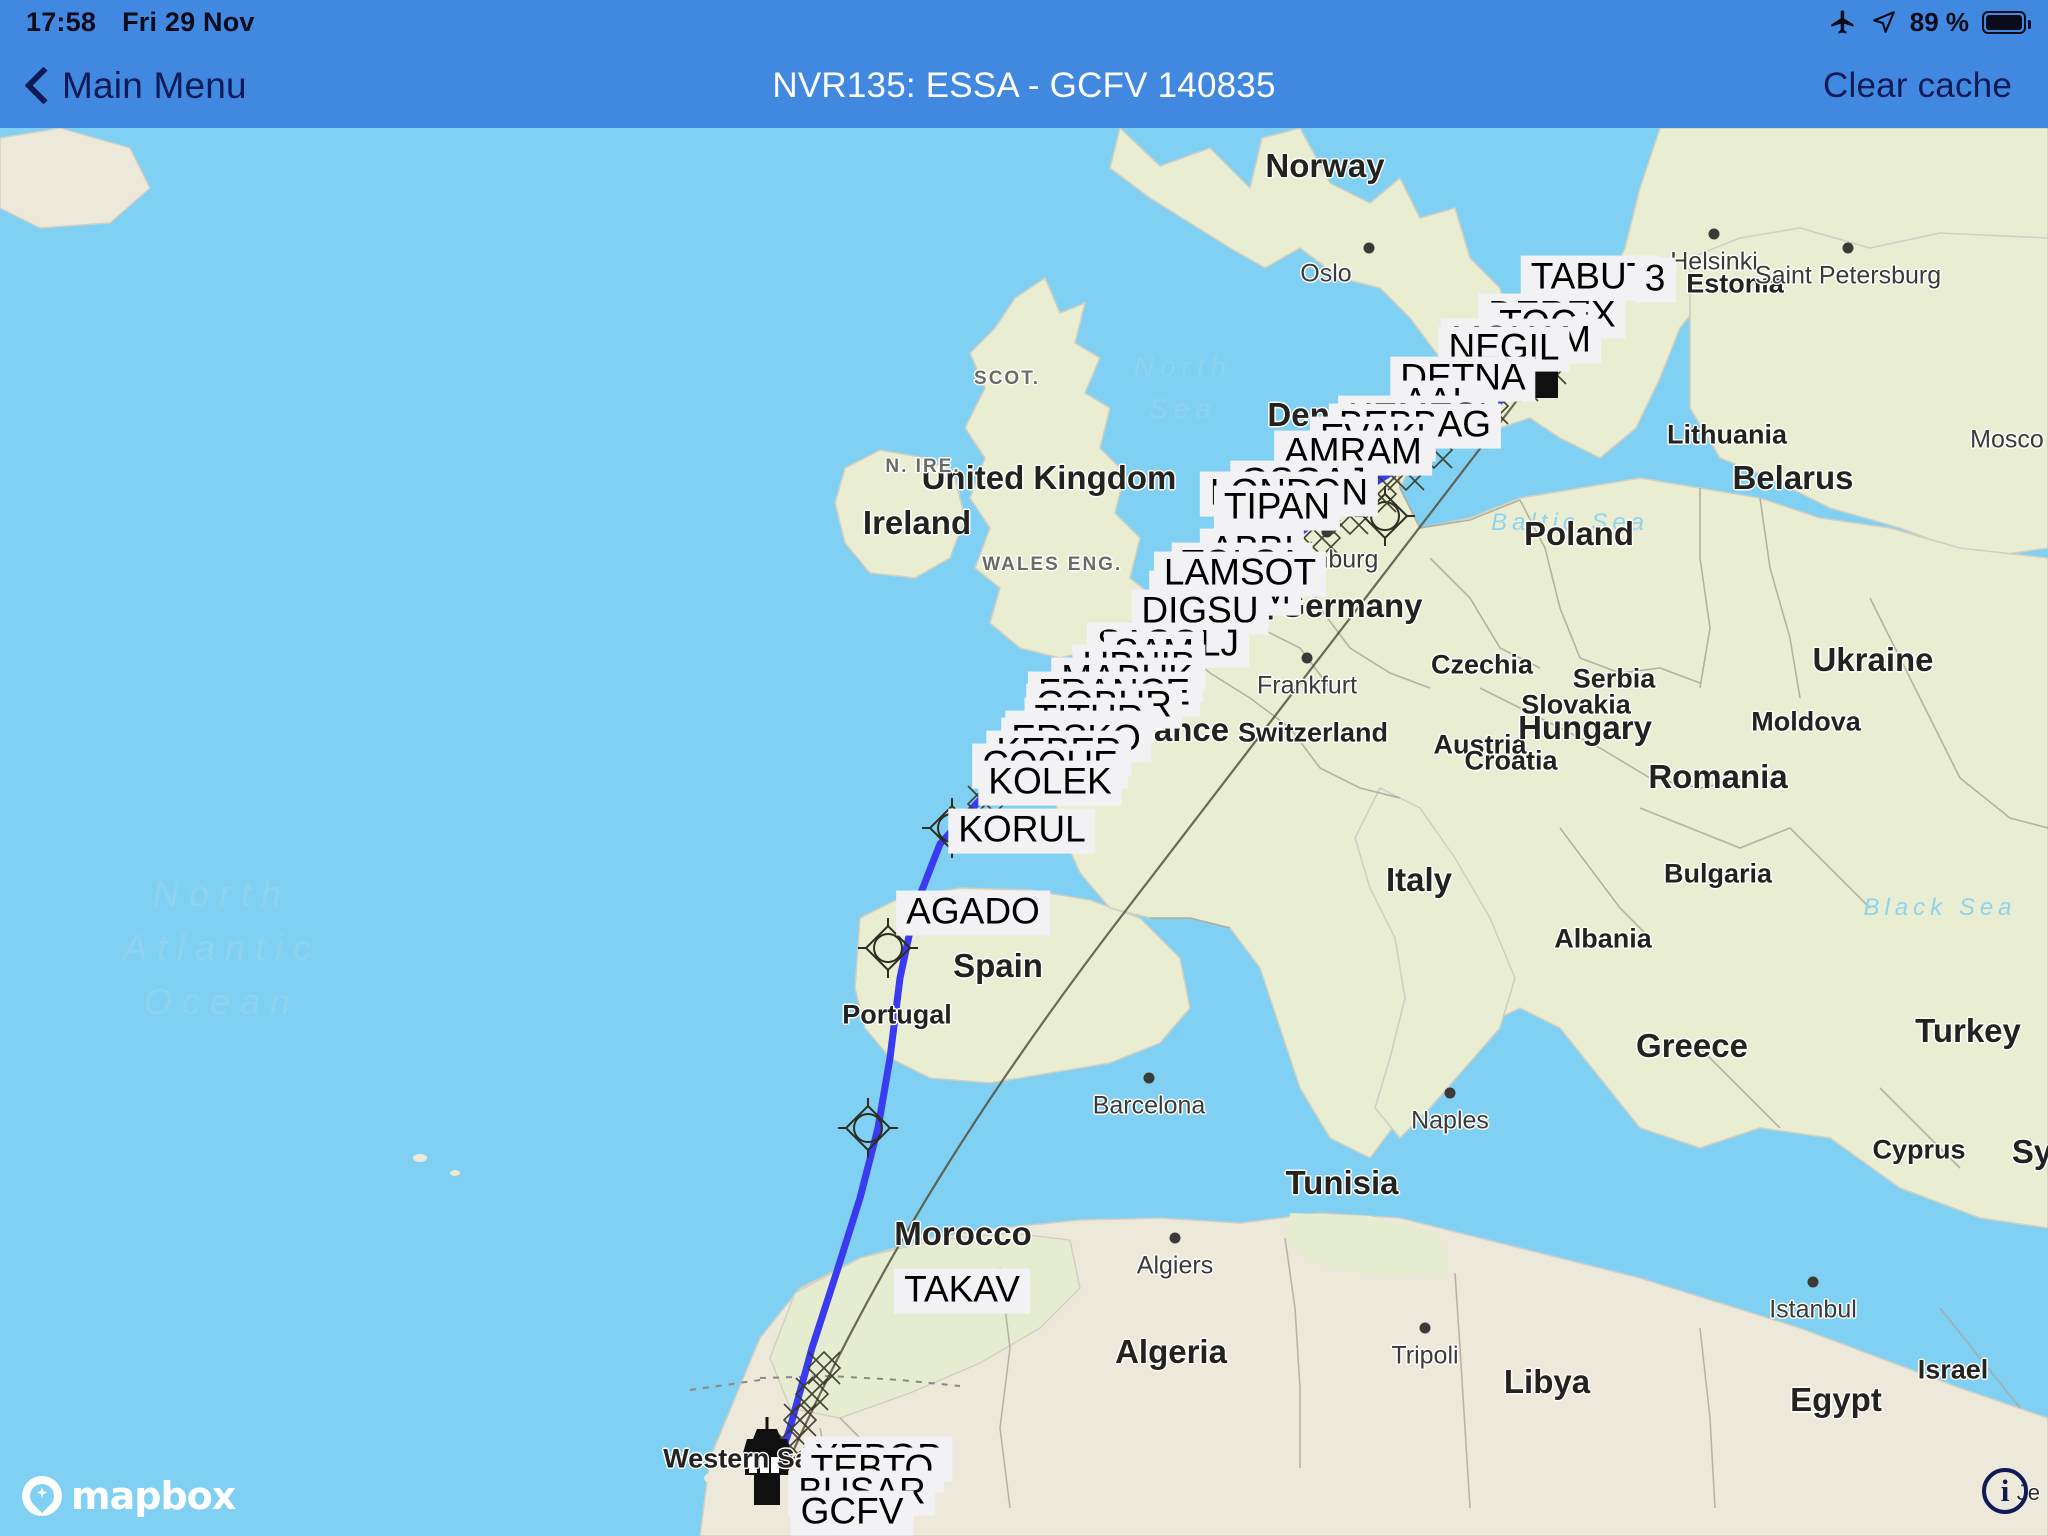  I want to click on mapbox-logo: mapbox, so click(129, 1496).